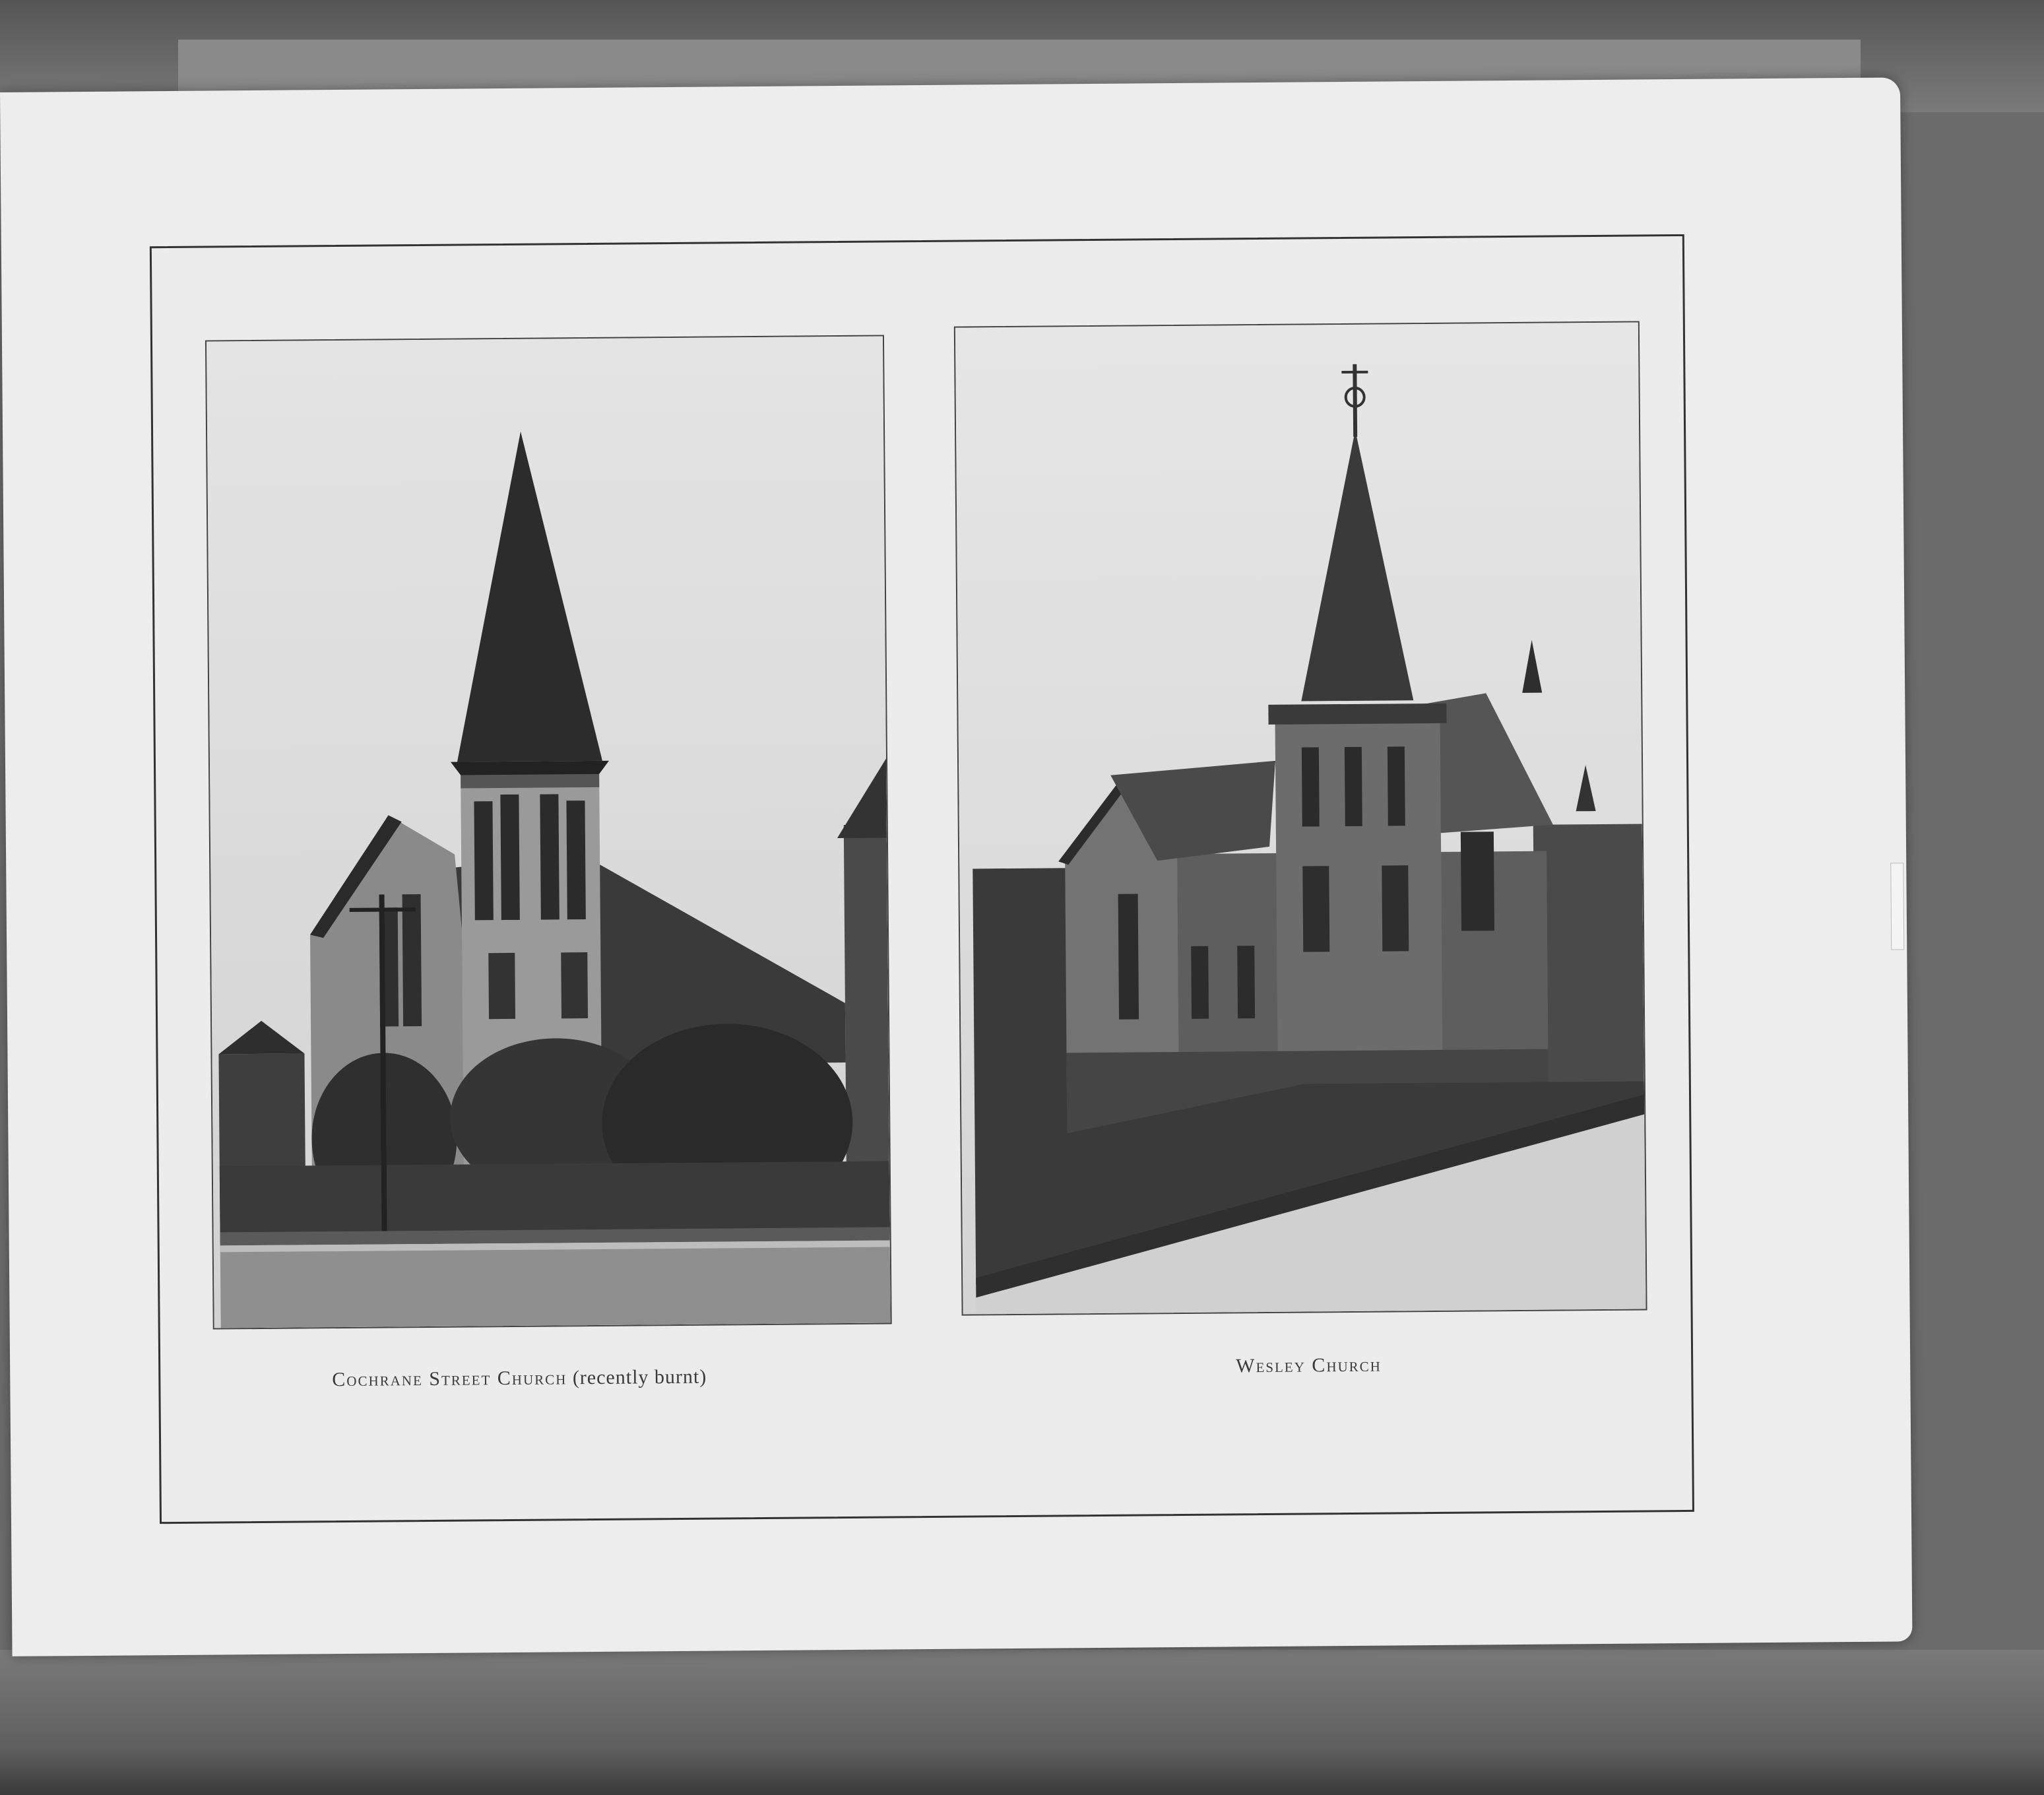 This screenshot has width=2044, height=1795. I want to click on wesley-church-caption-name: Wesley Church, so click(1309, 1365).